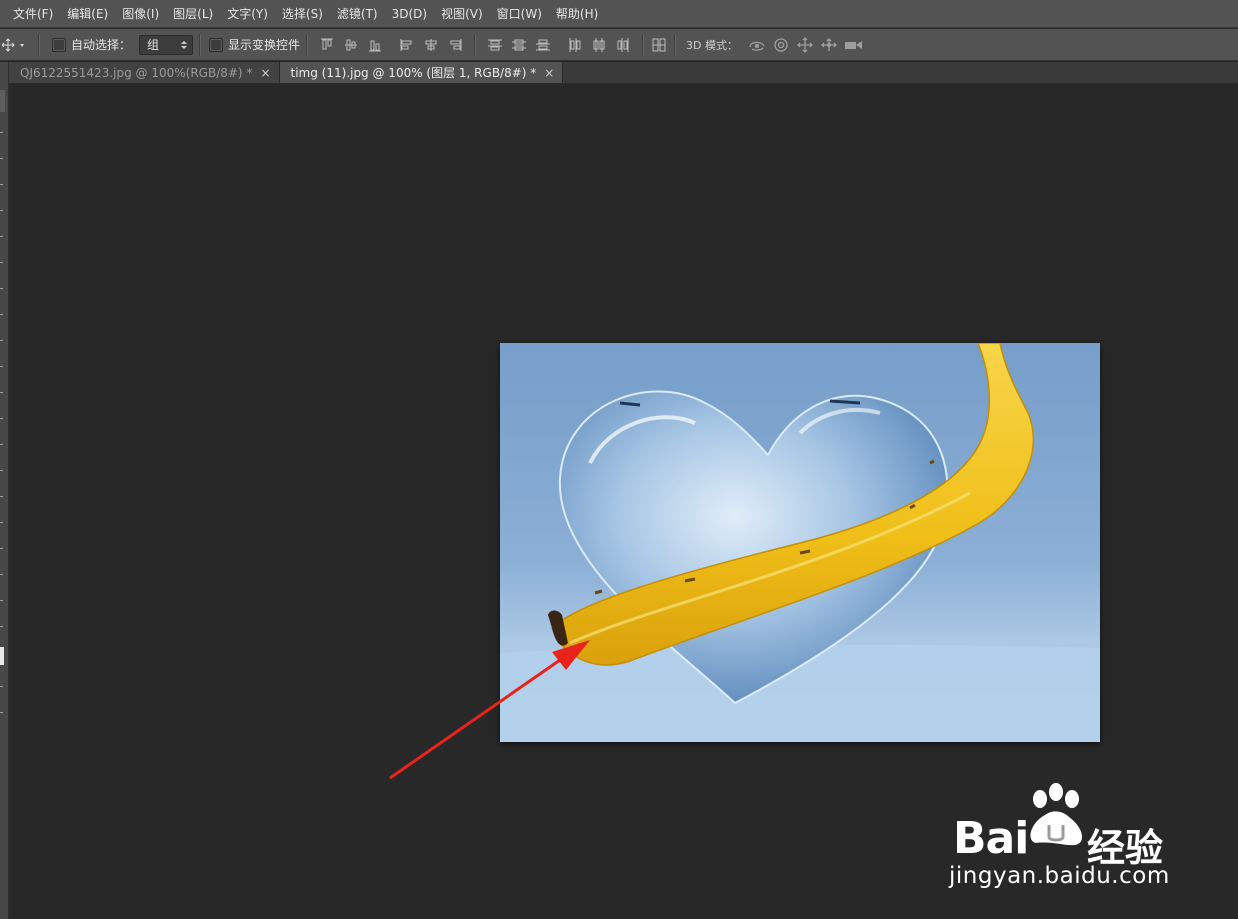 This screenshot has width=1238, height=919. I want to click on watermark-brand: Bai, so click(991, 838).